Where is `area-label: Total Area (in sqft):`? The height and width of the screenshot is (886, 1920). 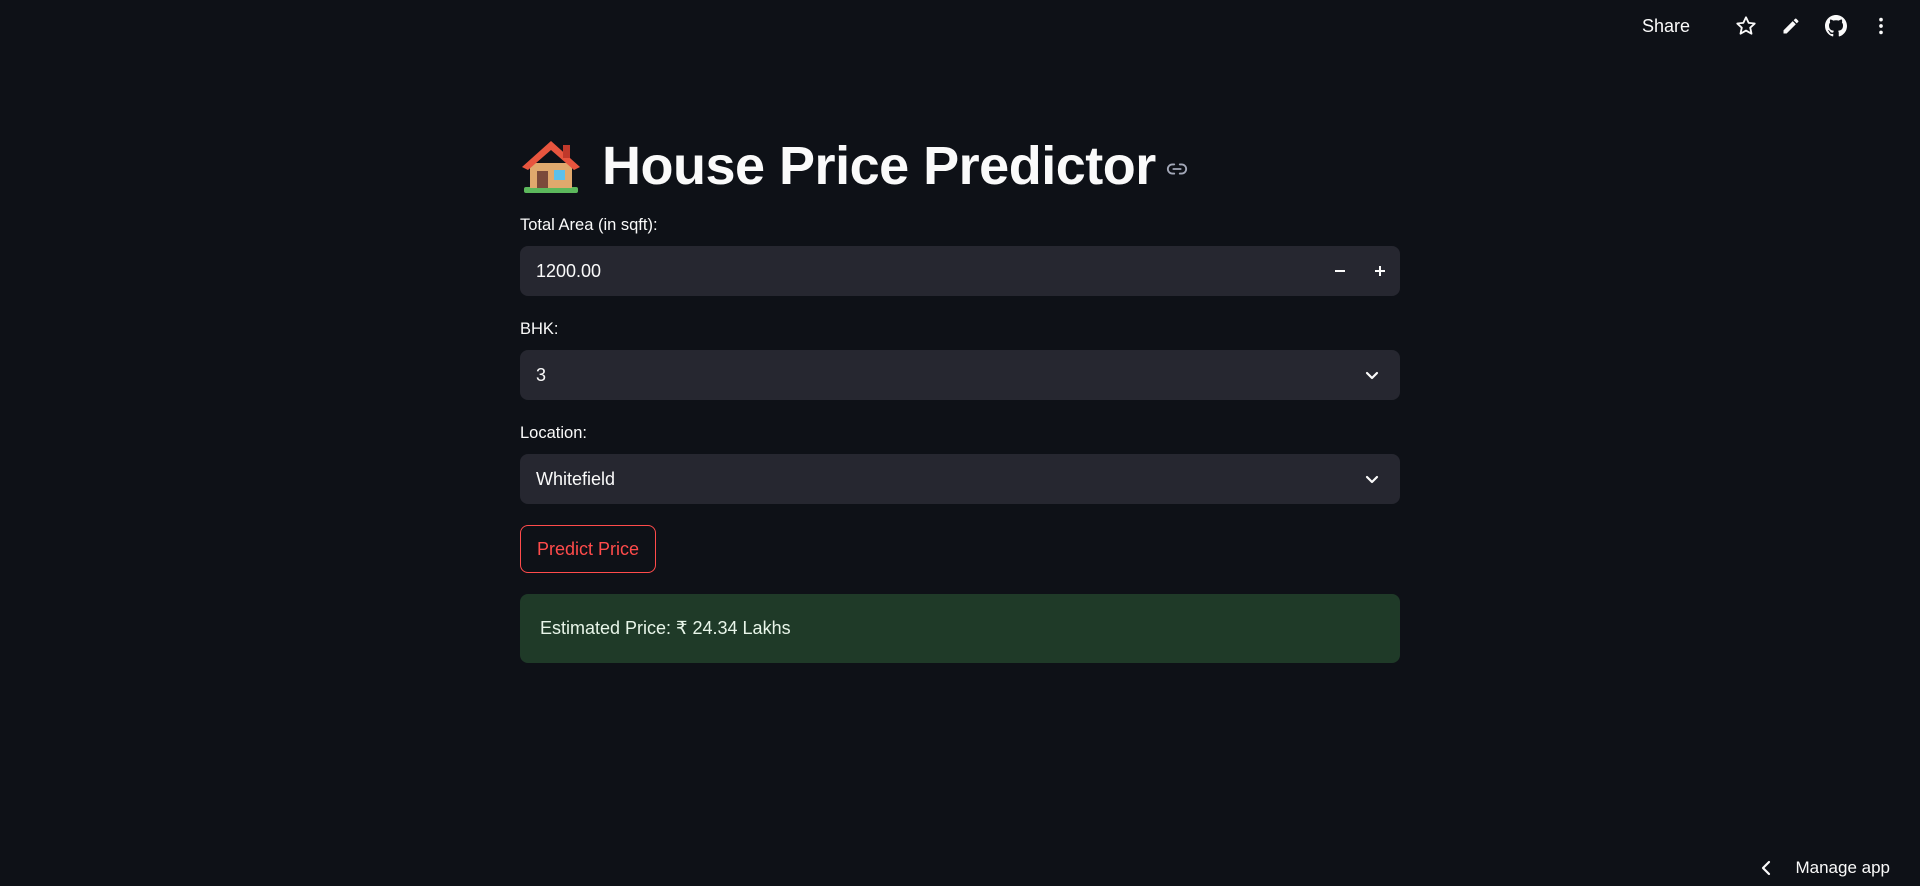
area-label: Total Area (in sqft): is located at coordinates (589, 225).